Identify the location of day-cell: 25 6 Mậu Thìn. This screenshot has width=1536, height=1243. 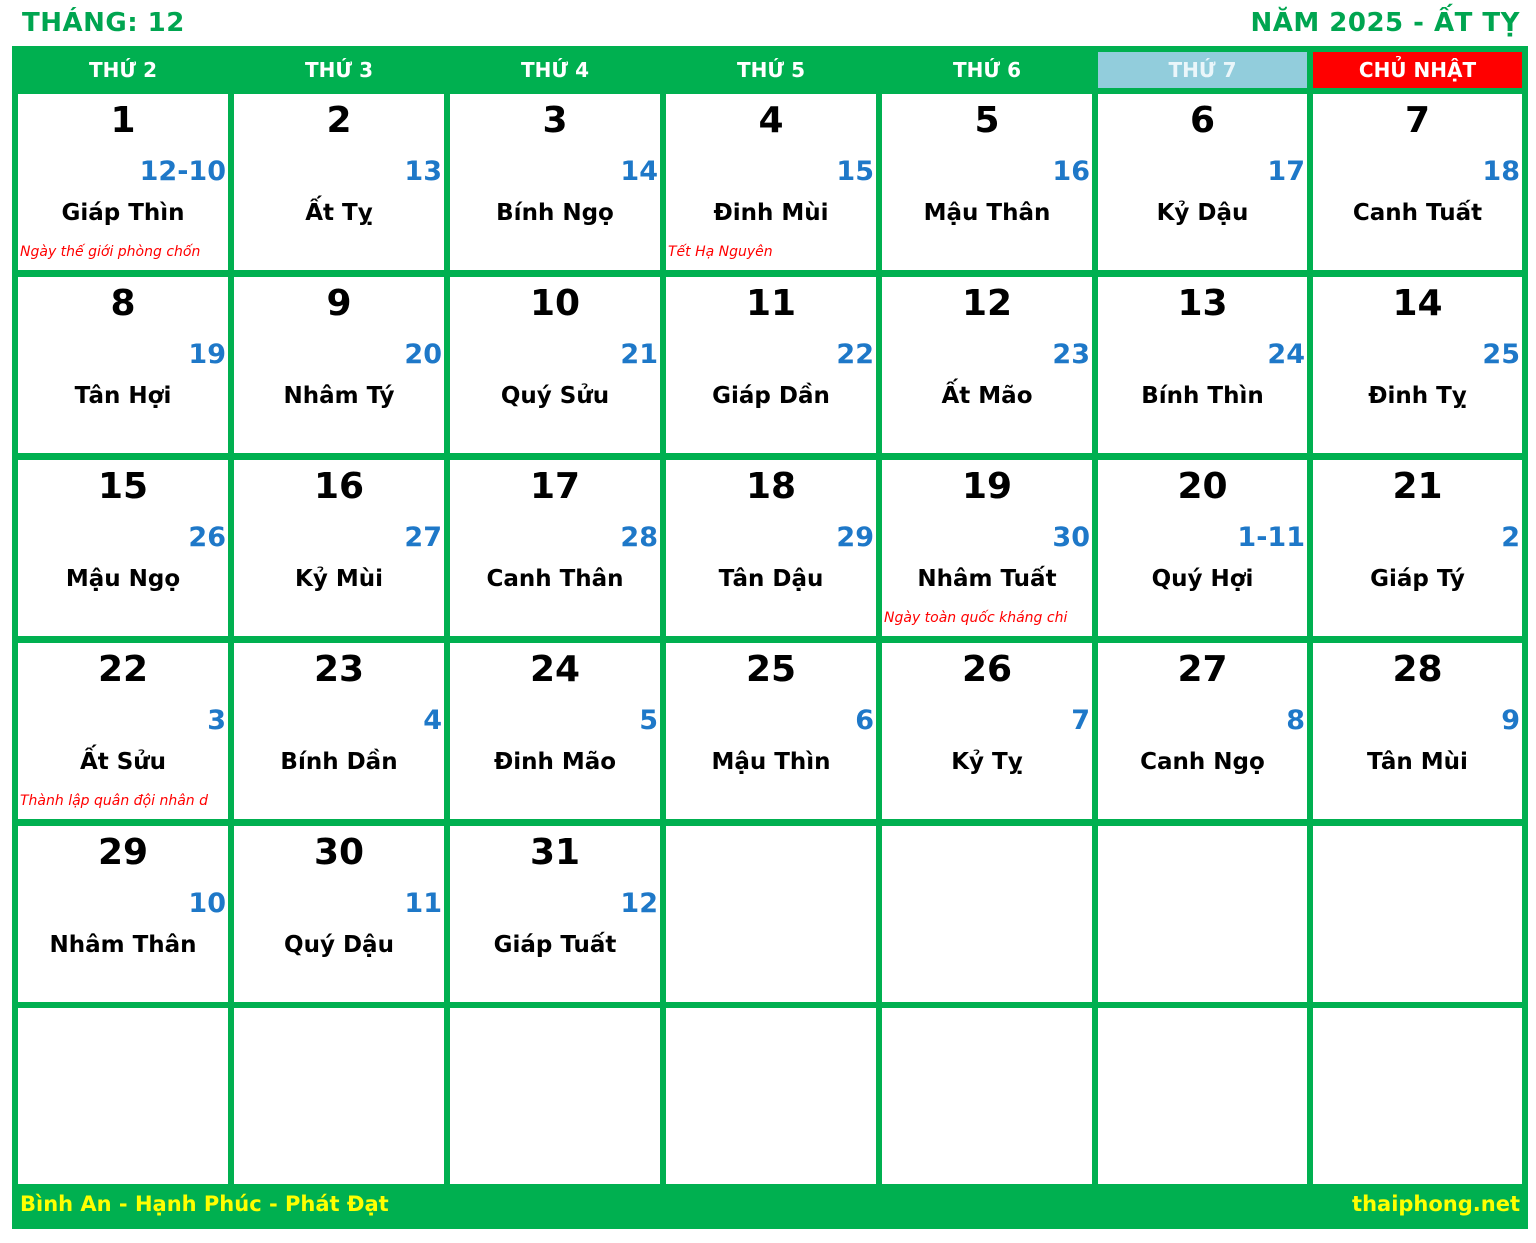
(771, 731).